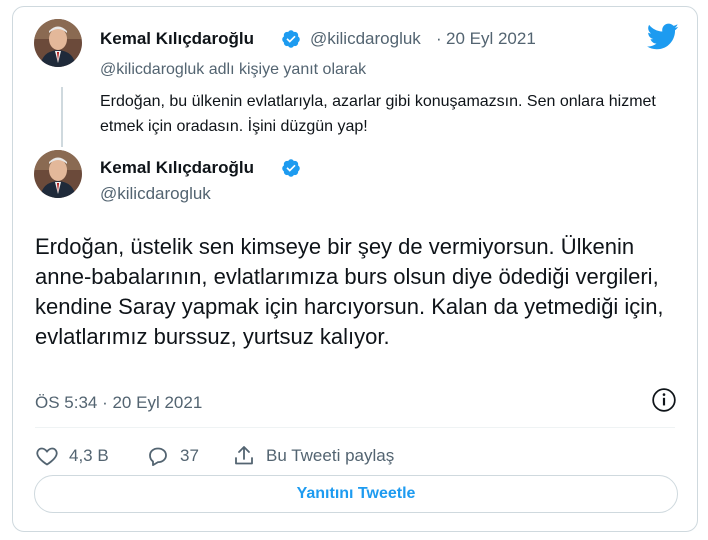 Image resolution: width=708 pixels, height=540 pixels. Describe the element at coordinates (189, 455) in the screenshot. I see `reply-count: 37` at that location.